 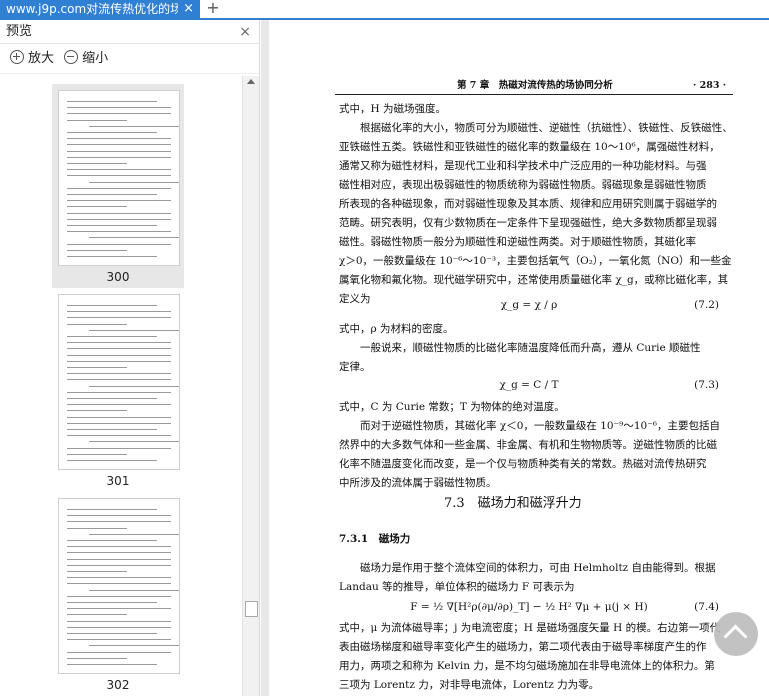 I want to click on thumbnail-page-300: 300, so click(x=118, y=186).